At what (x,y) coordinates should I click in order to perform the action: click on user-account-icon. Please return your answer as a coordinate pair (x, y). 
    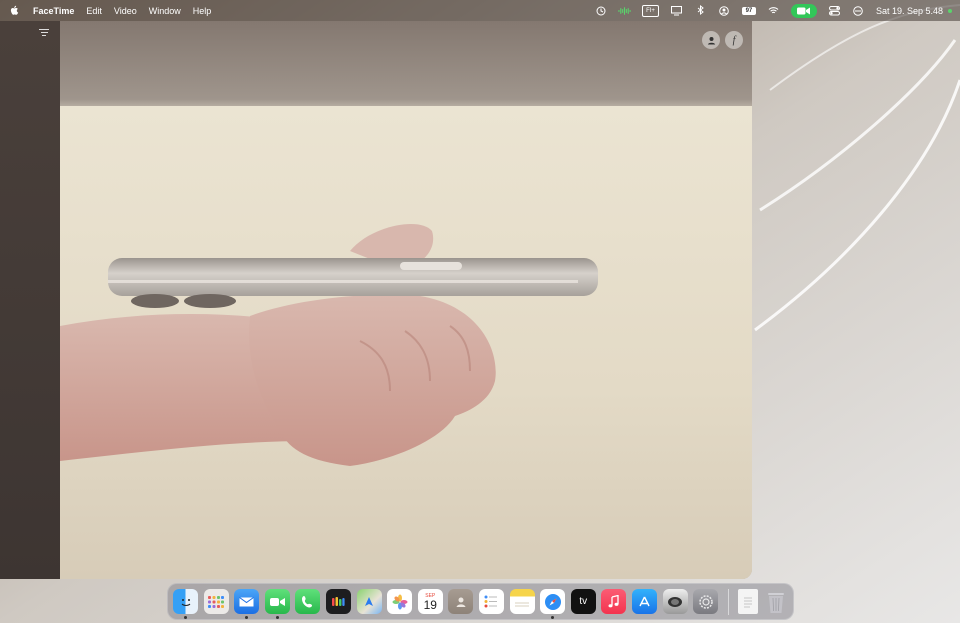
    Looking at the image, I should click on (724, 10).